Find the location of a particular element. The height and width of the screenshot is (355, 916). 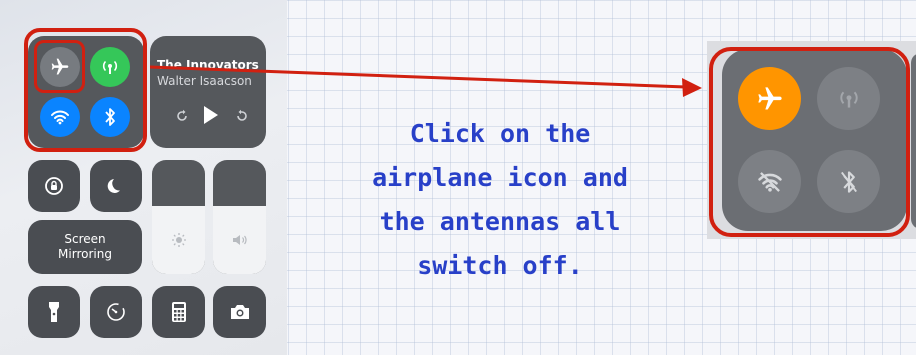

flashlight-icon is located at coordinates (54, 312).